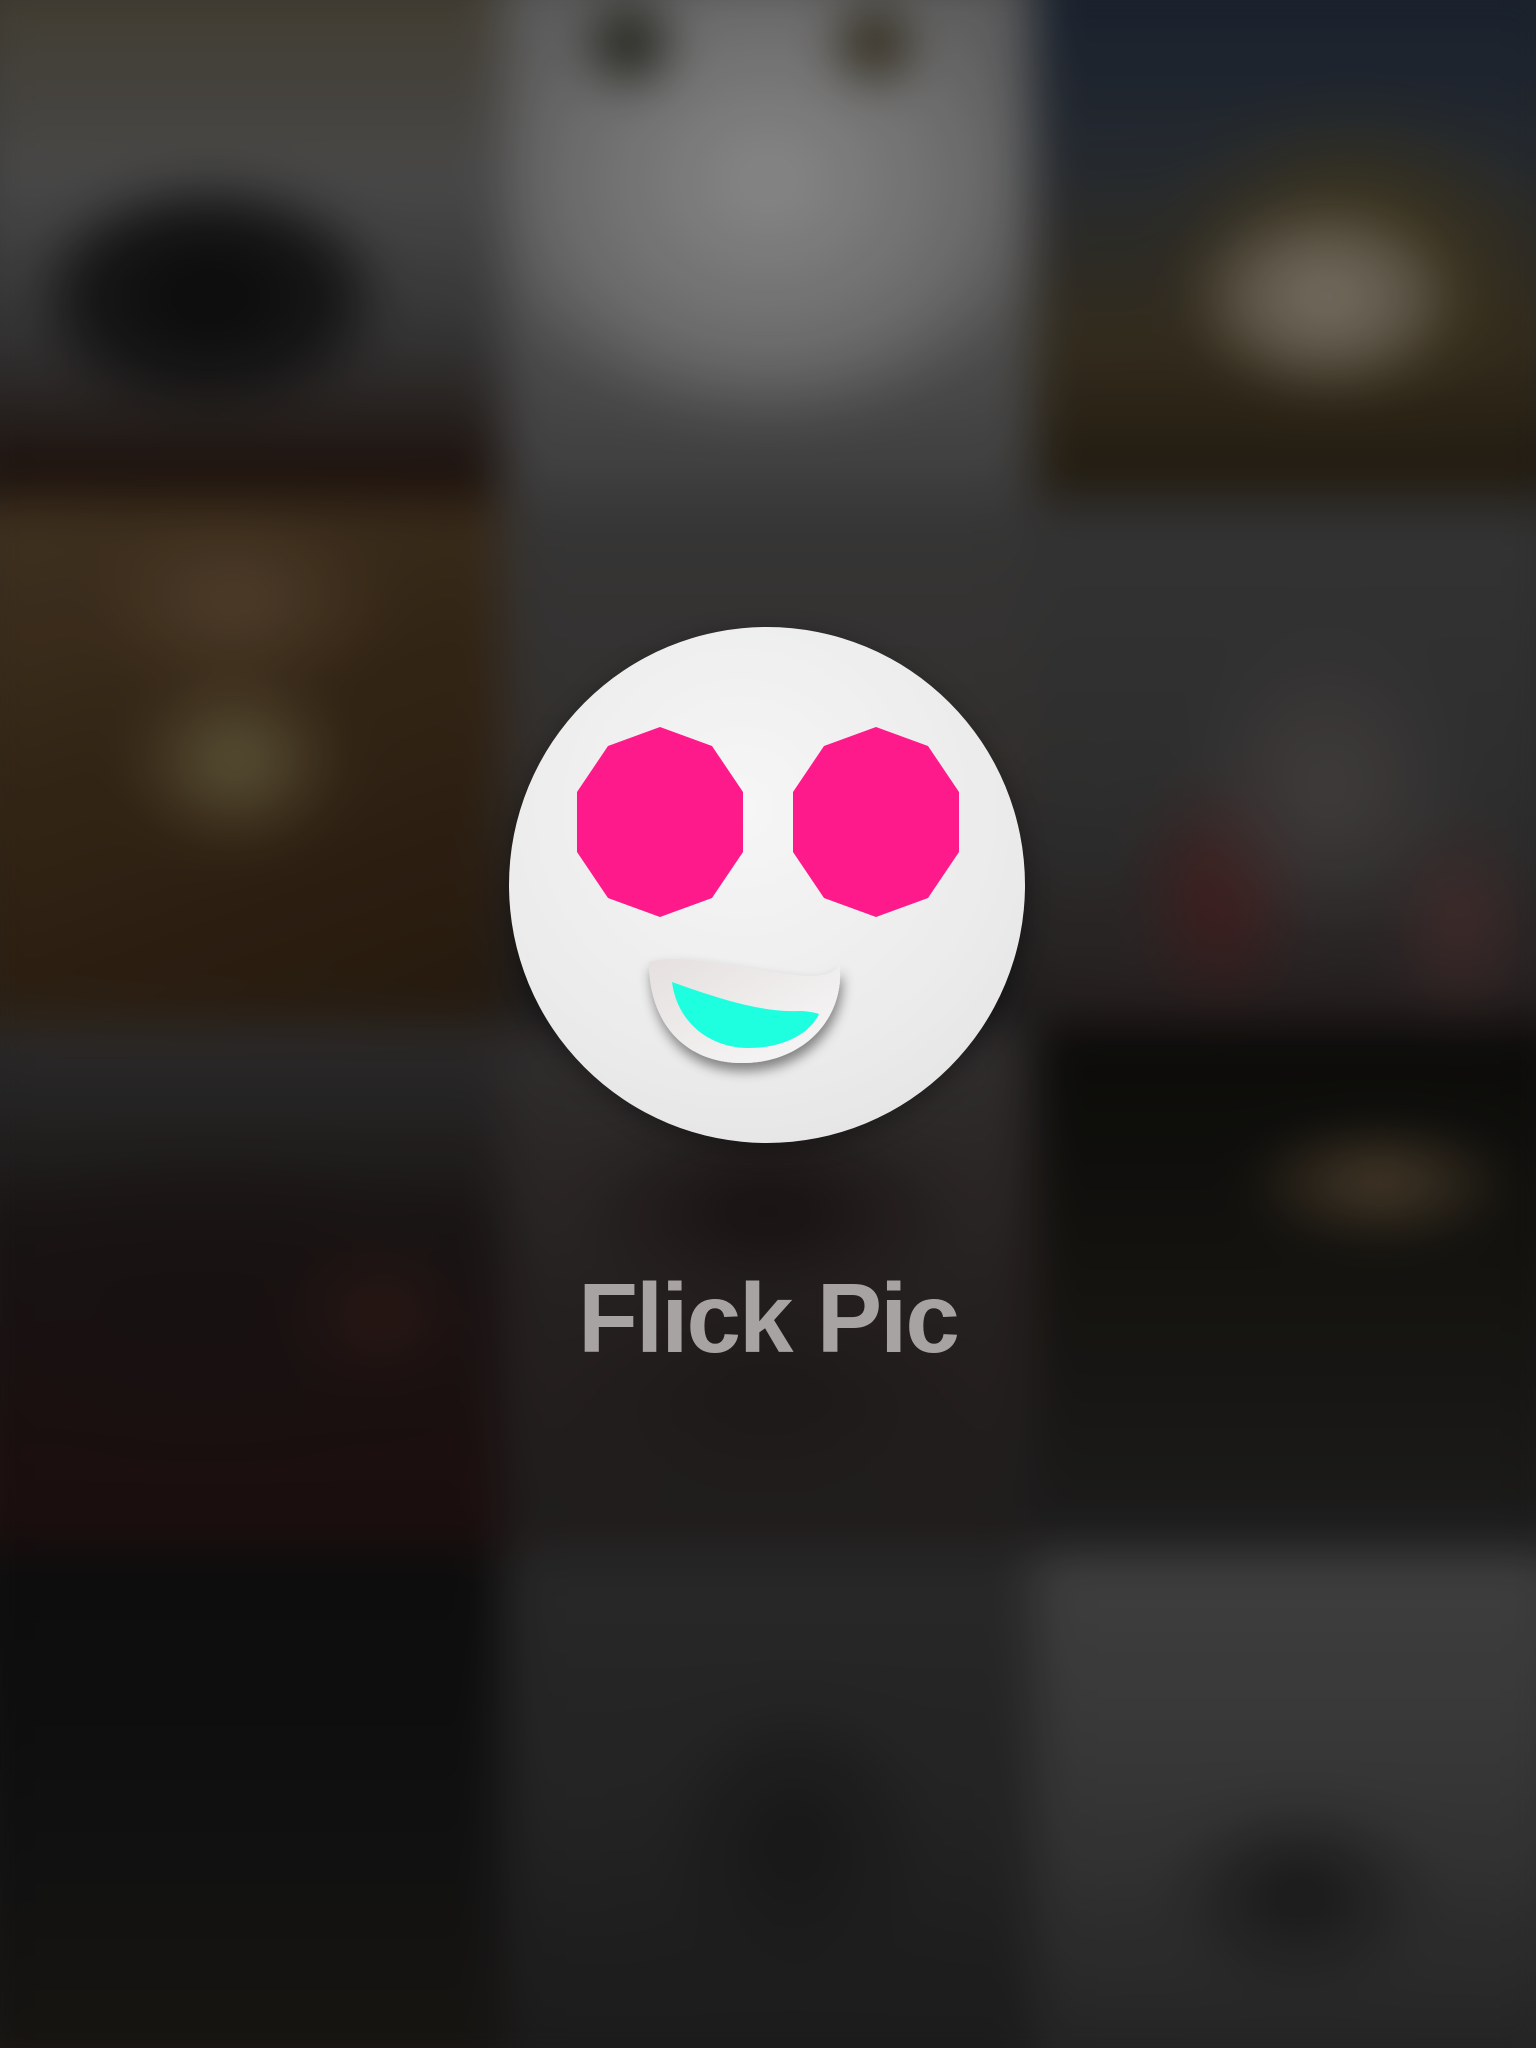  Describe the element at coordinates (768, 895) in the screenshot. I see `smiley-face-logo-icon` at that location.